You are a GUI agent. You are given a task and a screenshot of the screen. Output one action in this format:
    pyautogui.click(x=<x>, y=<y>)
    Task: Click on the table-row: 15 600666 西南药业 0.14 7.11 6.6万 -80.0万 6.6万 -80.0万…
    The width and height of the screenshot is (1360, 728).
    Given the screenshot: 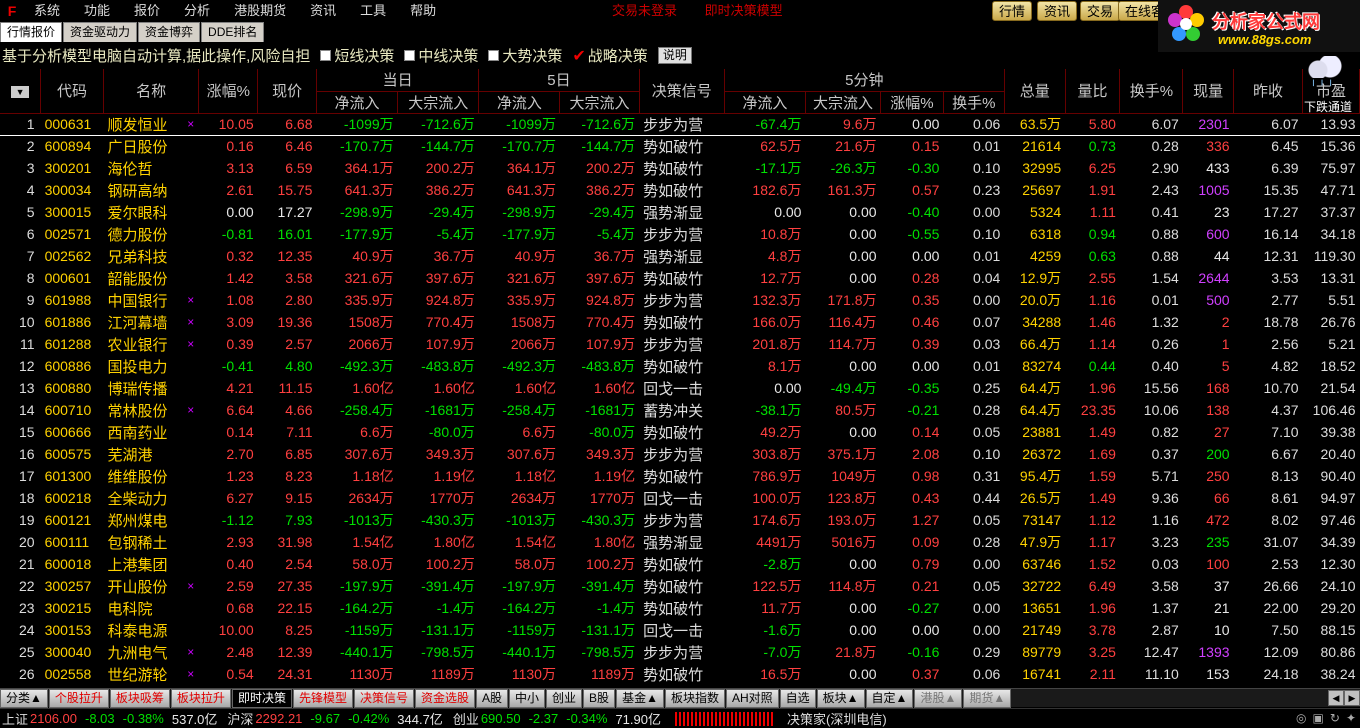 What is the action you would take?
    pyautogui.click(x=680, y=432)
    